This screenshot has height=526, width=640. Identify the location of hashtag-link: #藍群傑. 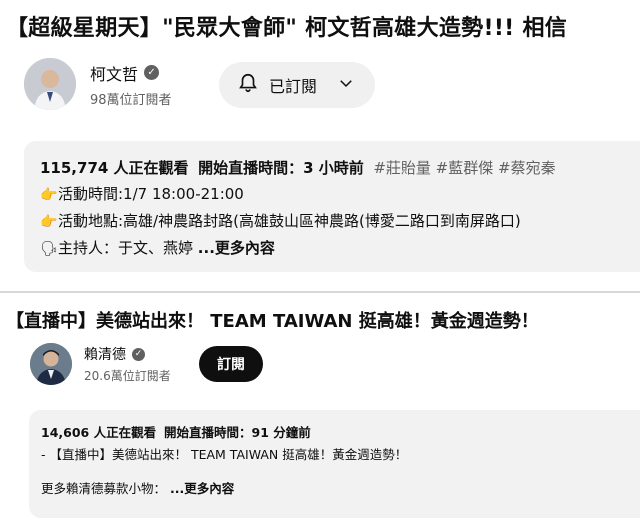
(465, 168).